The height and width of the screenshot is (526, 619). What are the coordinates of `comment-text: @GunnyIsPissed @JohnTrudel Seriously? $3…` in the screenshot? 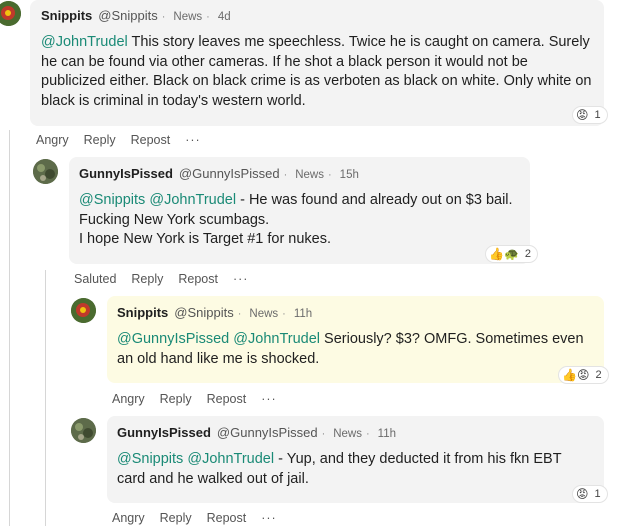 It's located at (350, 349).